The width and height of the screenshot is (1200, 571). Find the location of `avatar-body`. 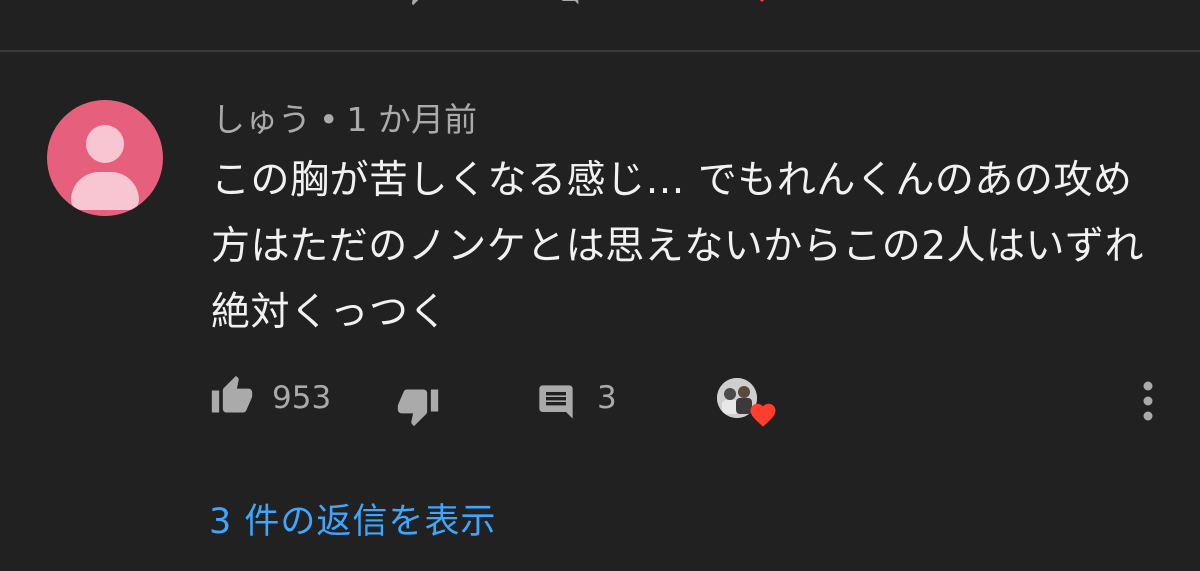

avatar-body is located at coordinates (105, 191).